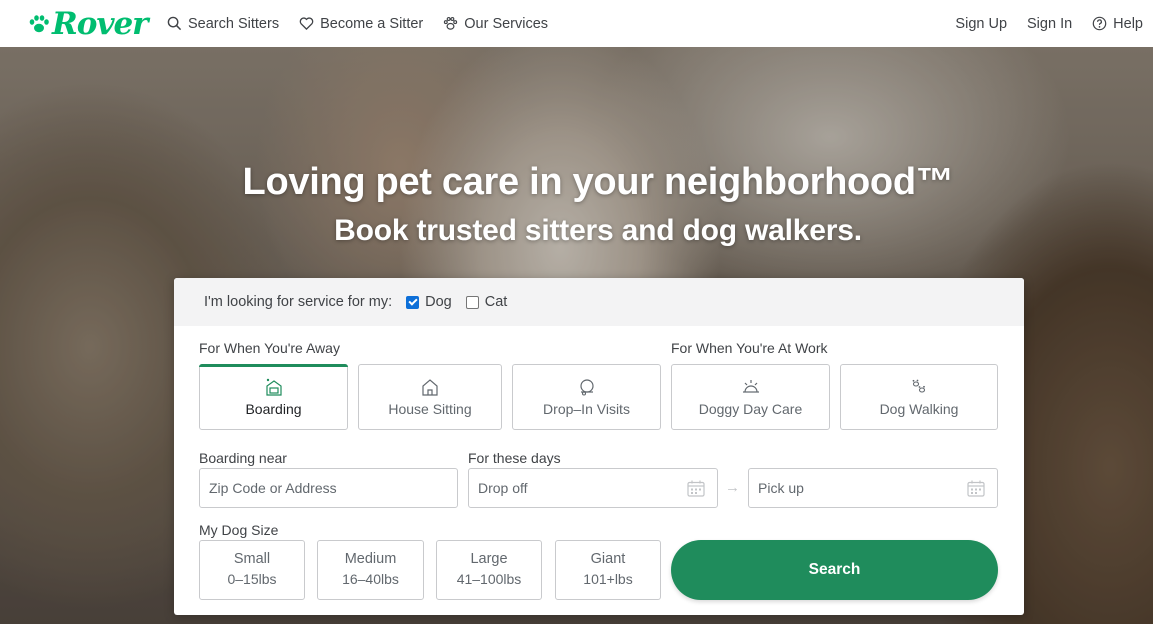 The image size is (1153, 624). I want to click on cat-checkbox, so click(472, 302).